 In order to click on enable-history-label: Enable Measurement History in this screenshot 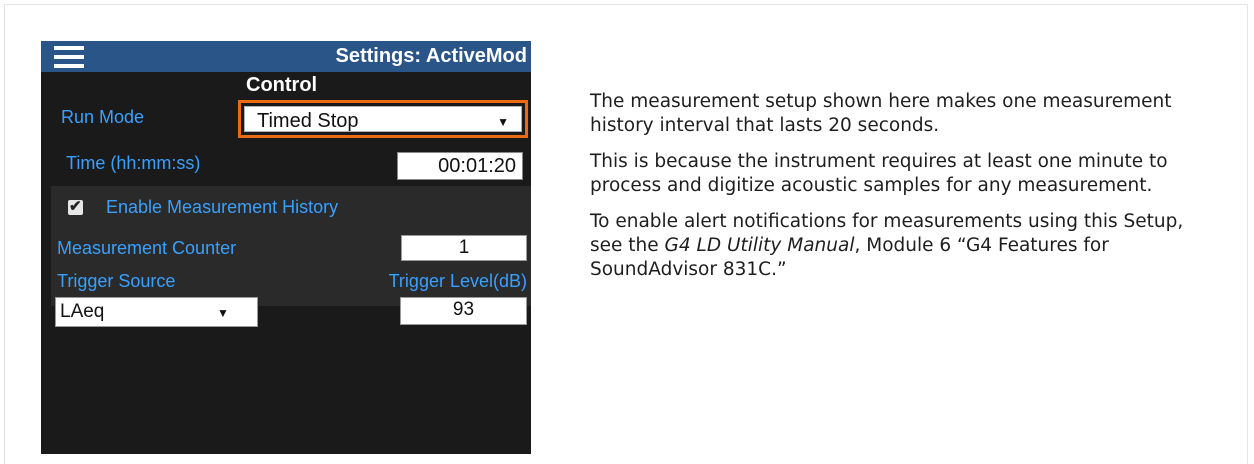, I will do `click(222, 207)`.